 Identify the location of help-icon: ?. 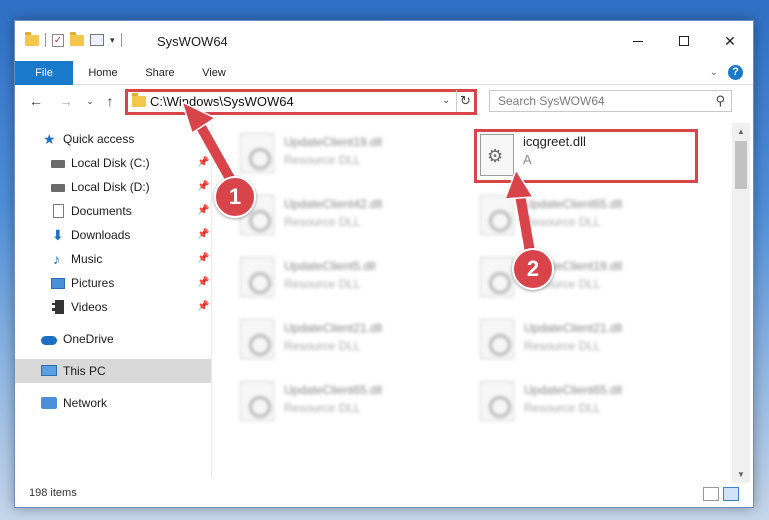
(735, 72).